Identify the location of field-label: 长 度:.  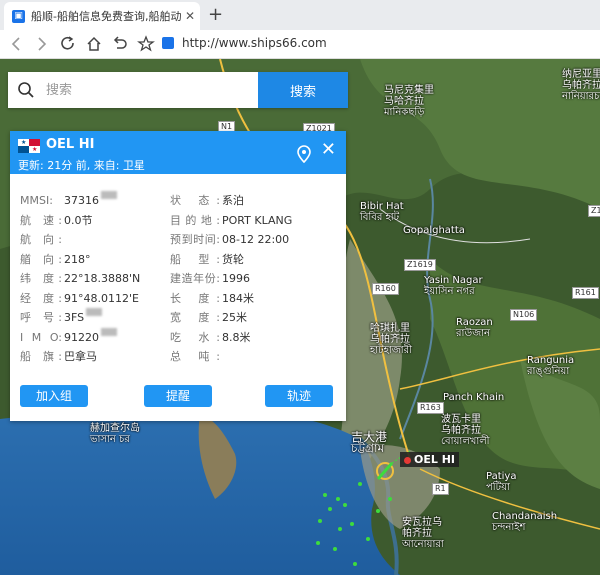
(195, 298).